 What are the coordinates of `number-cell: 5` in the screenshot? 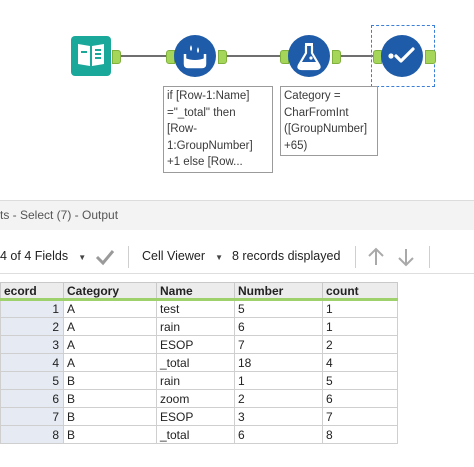 It's located at (278, 308).